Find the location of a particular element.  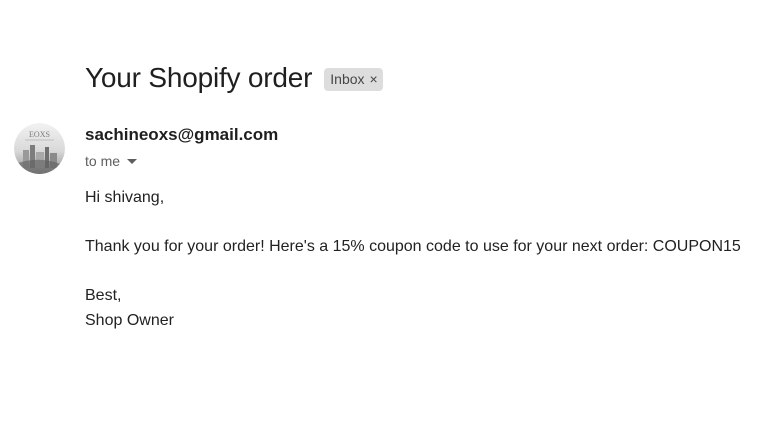

inbox-label-chip: Inbox × is located at coordinates (353, 79).